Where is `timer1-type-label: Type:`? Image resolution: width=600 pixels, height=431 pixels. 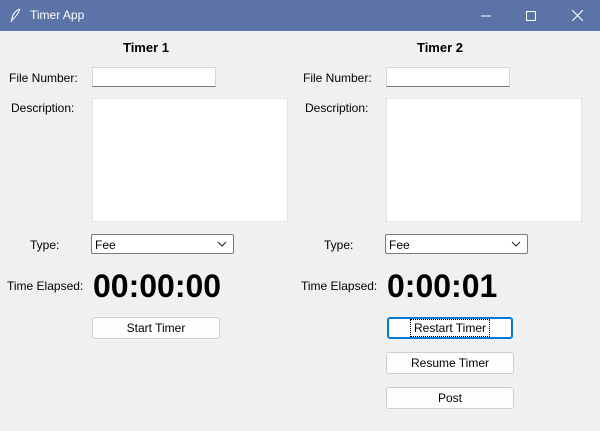
timer1-type-label: Type: is located at coordinates (45, 245).